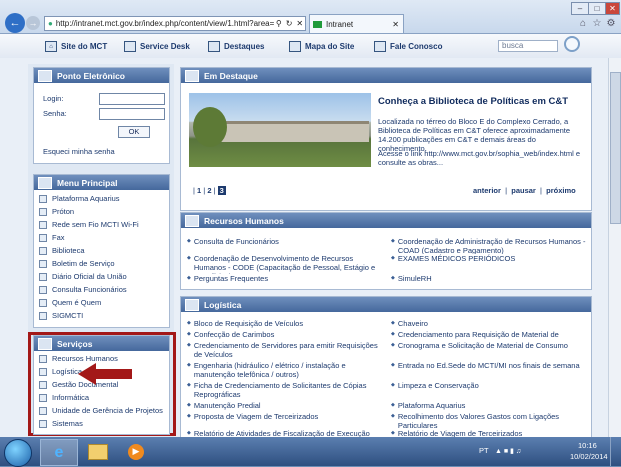 Image resolution: width=621 pixels, height=467 pixels. What do you see at coordinates (279, 23) in the screenshot?
I see `search-icon: ⚲` at bounding box center [279, 23].